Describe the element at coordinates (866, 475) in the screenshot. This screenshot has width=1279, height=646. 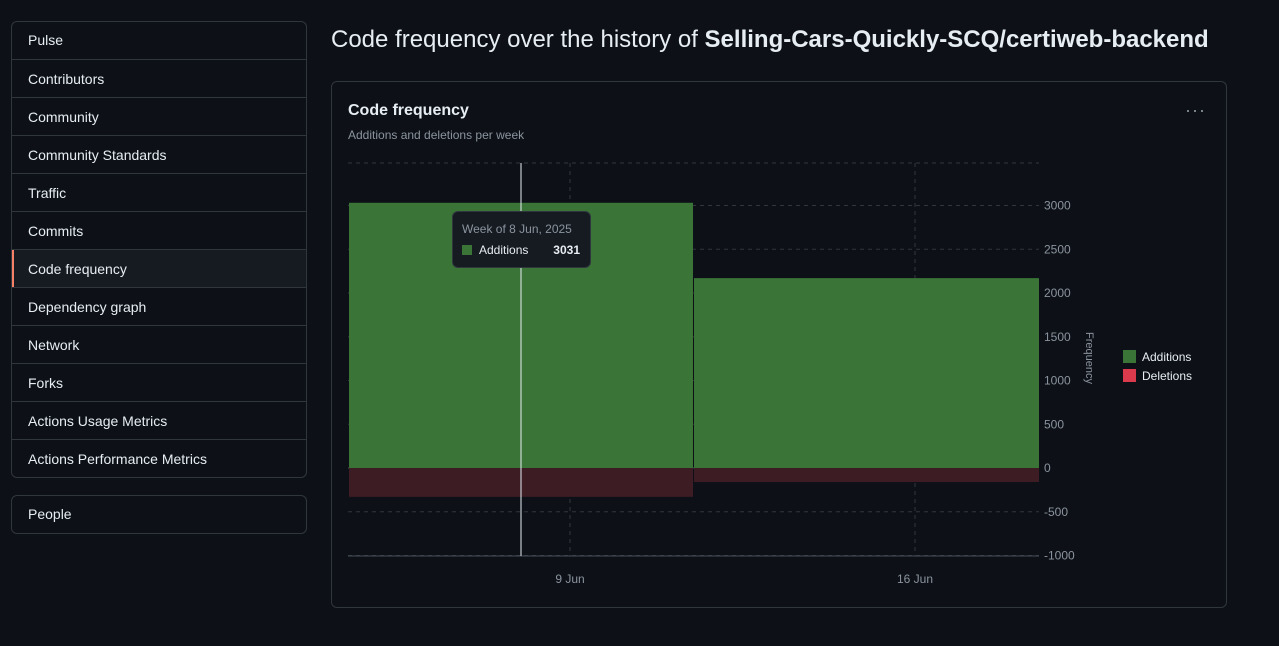
I see `bar-deletions` at that location.